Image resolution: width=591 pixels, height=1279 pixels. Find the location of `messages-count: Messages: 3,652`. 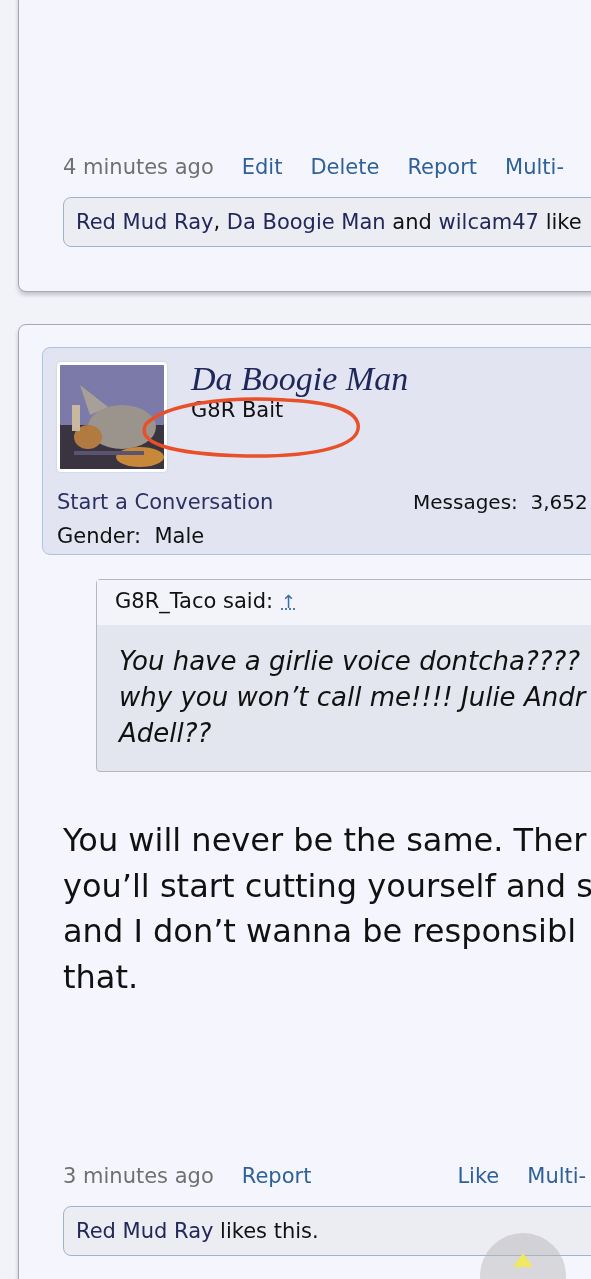

messages-count: Messages: 3,652 is located at coordinates (500, 502).